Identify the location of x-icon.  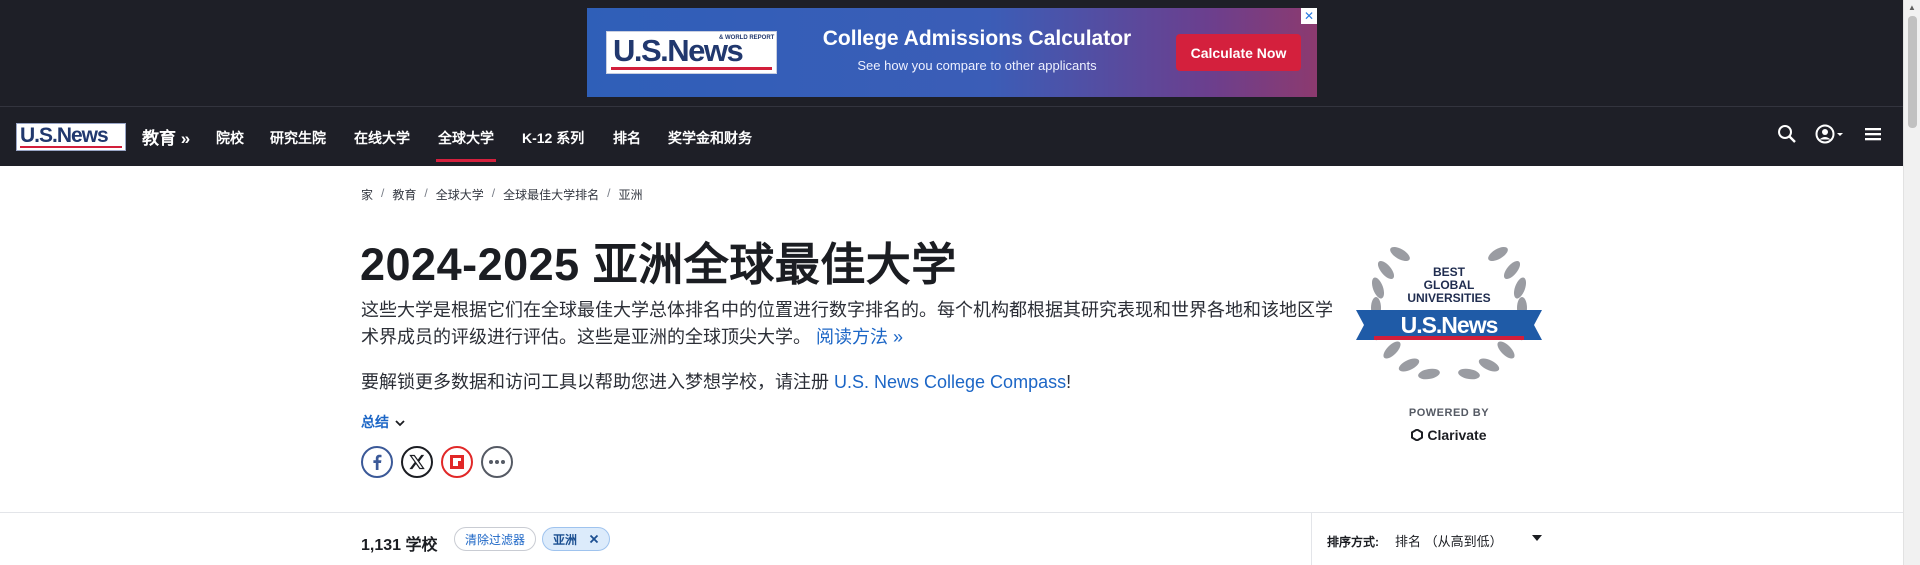
(417, 462).